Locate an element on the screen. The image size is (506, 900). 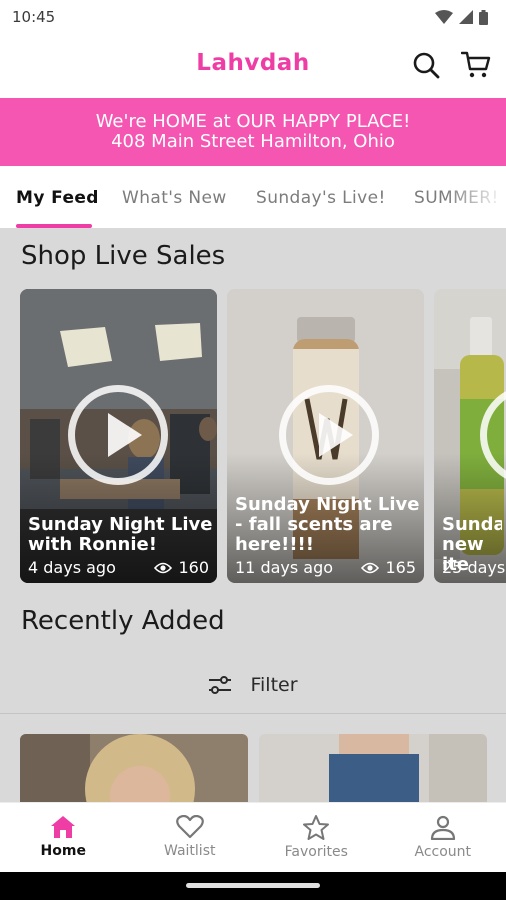
cart-button is located at coordinates (476, 65).